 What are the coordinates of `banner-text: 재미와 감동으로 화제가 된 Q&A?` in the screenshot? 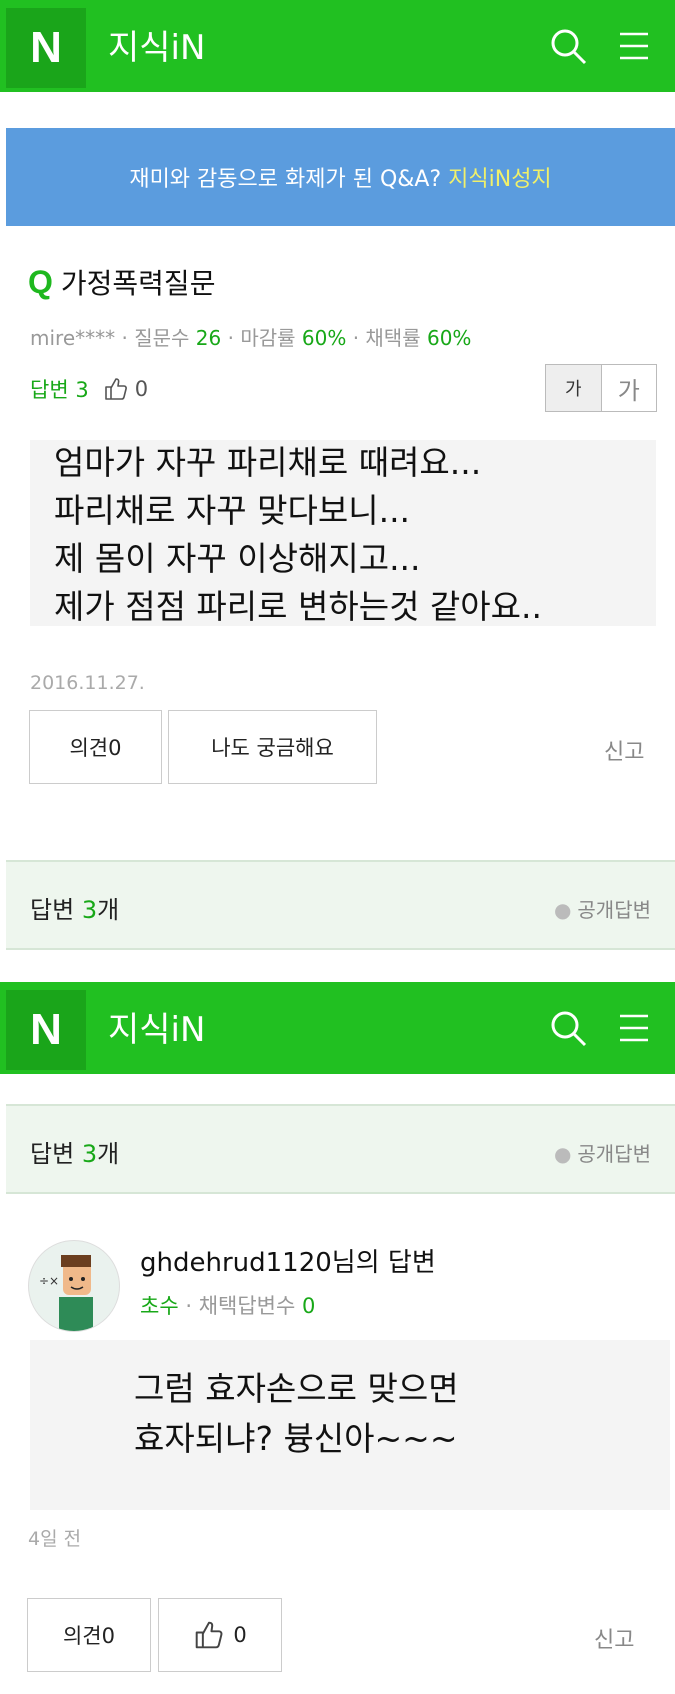 It's located at (285, 179).